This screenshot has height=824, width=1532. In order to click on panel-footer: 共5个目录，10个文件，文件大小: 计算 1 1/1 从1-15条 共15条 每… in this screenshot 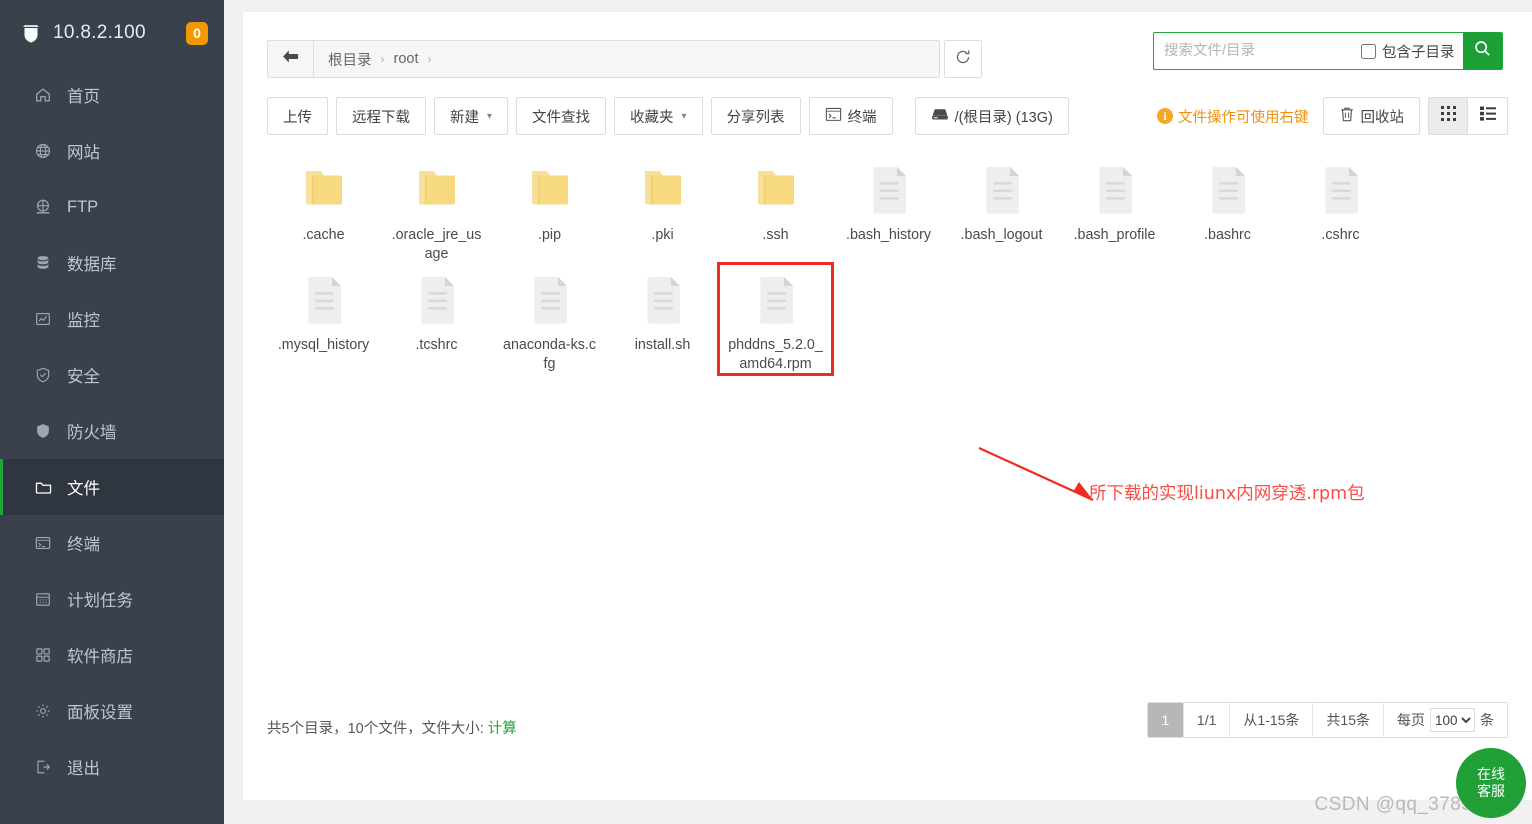, I will do `click(887, 720)`.